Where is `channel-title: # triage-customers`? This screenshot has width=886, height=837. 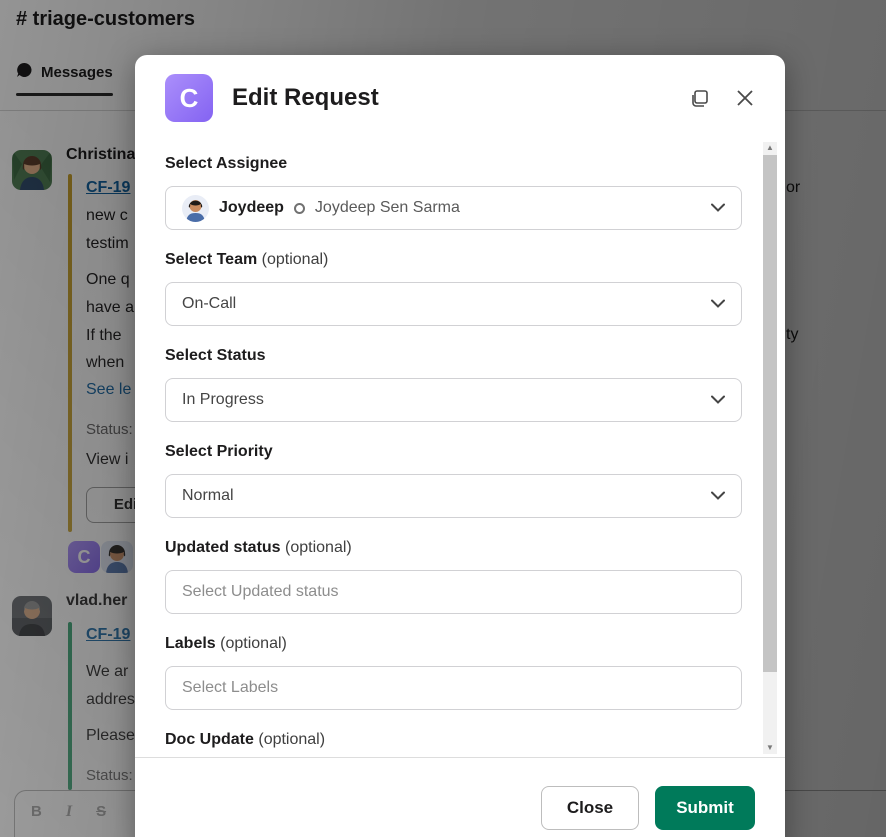 channel-title: # triage-customers is located at coordinates (105, 19).